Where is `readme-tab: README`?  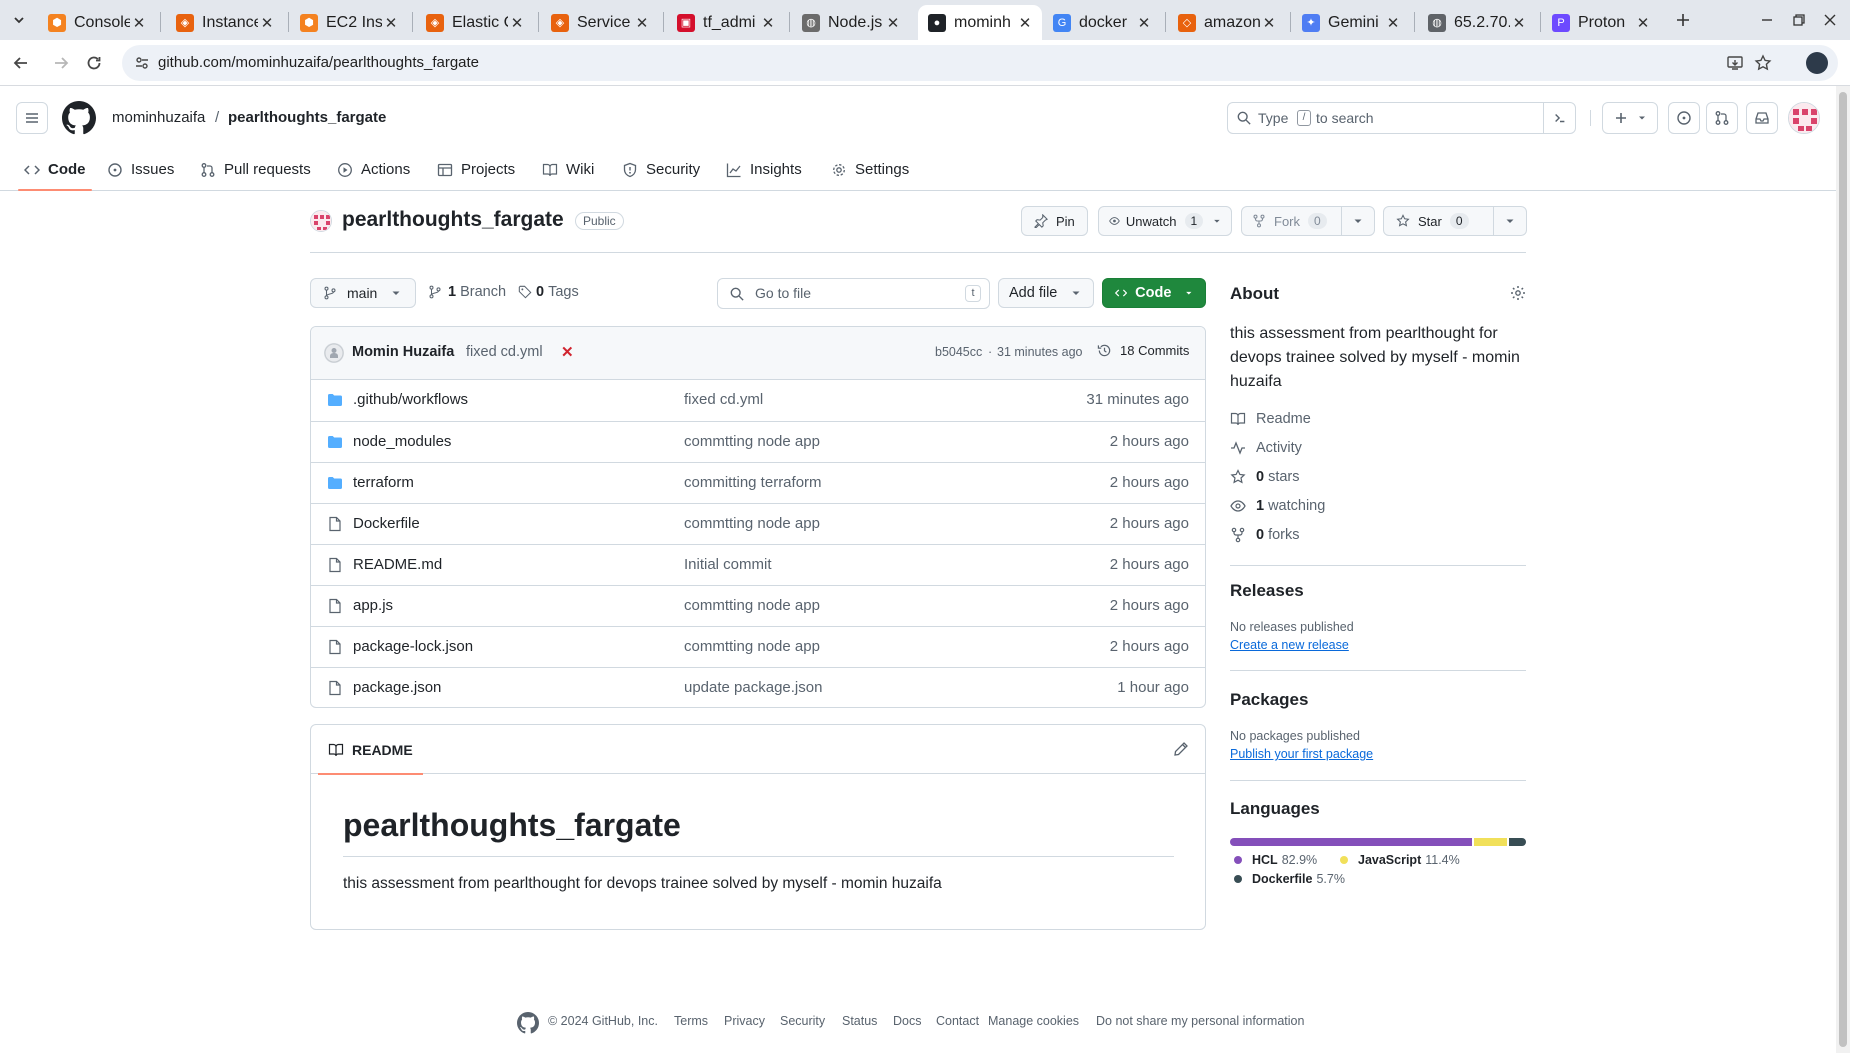 readme-tab: README is located at coordinates (370, 750).